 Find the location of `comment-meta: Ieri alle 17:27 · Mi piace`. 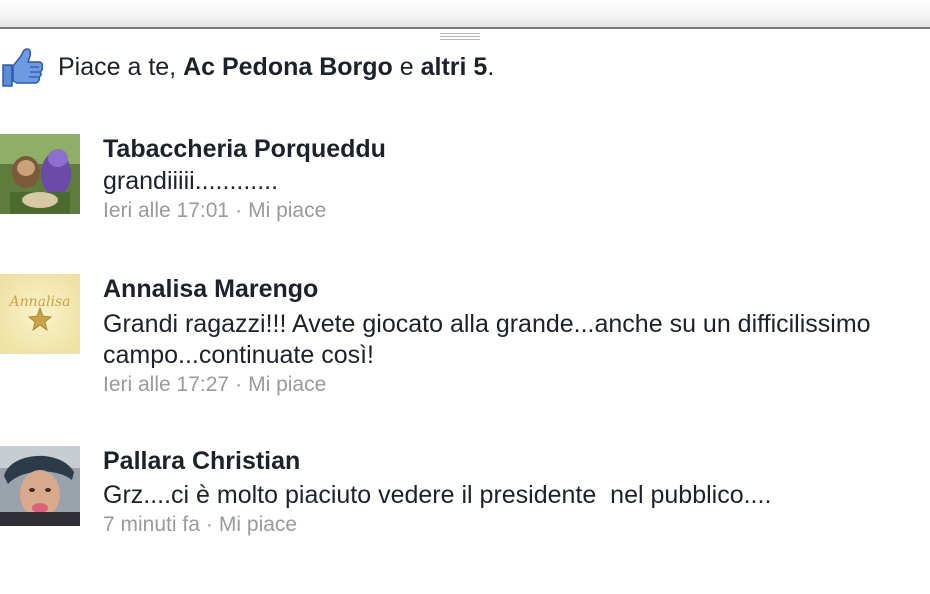

comment-meta: Ieri alle 17:27 · Mi piace is located at coordinates (215, 384).